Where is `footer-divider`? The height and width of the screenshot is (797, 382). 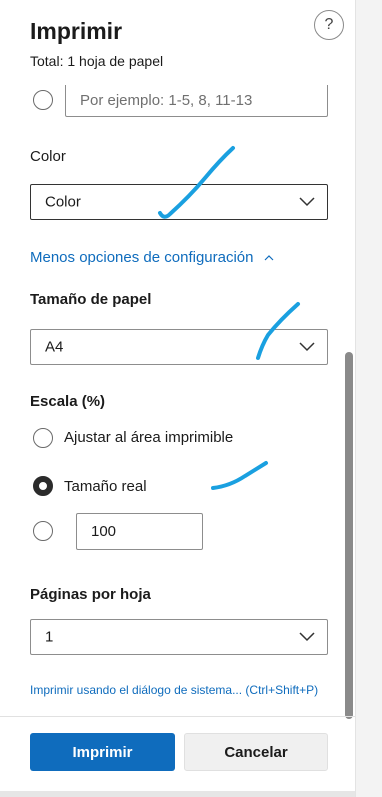
footer-divider is located at coordinates (177, 716).